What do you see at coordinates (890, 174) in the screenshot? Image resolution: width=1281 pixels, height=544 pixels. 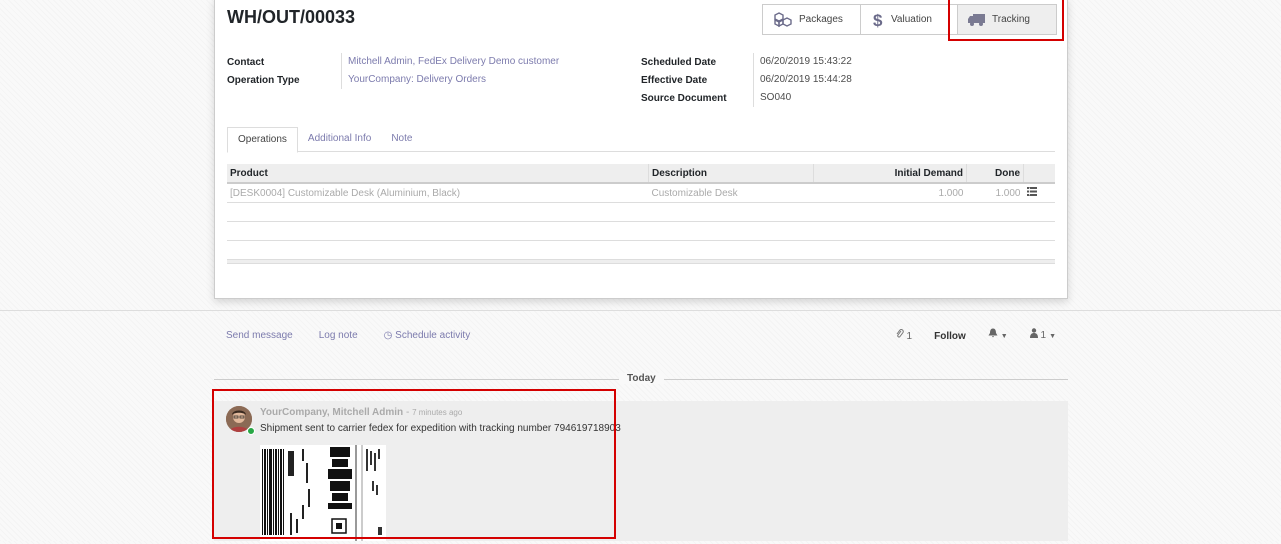 I see `col-initial-demand: Initial Demand` at bounding box center [890, 174].